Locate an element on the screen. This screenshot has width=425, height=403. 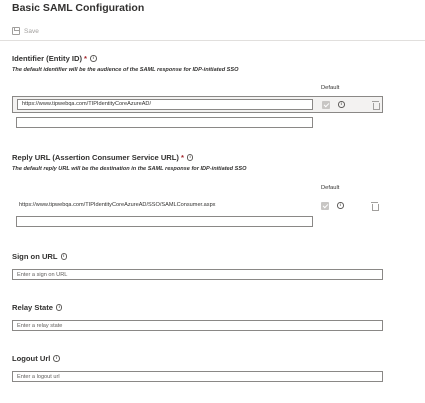
logout-url-label-text: Logout Url is located at coordinates (31, 358).